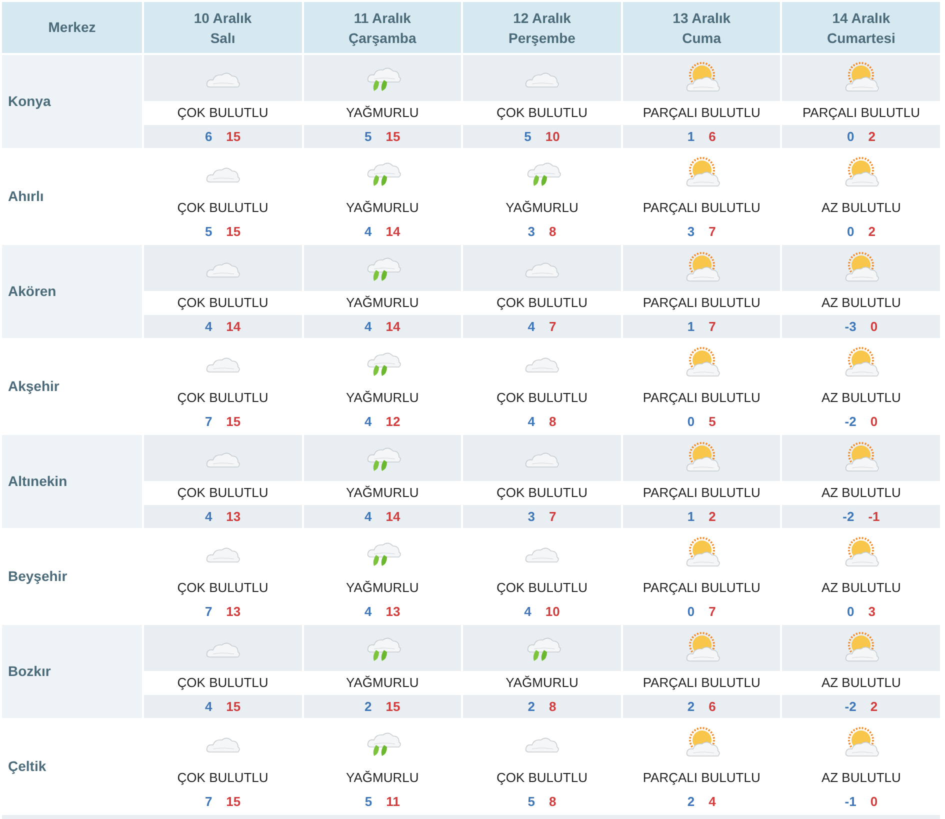  I want to click on high-temperature: 0, so click(874, 801).